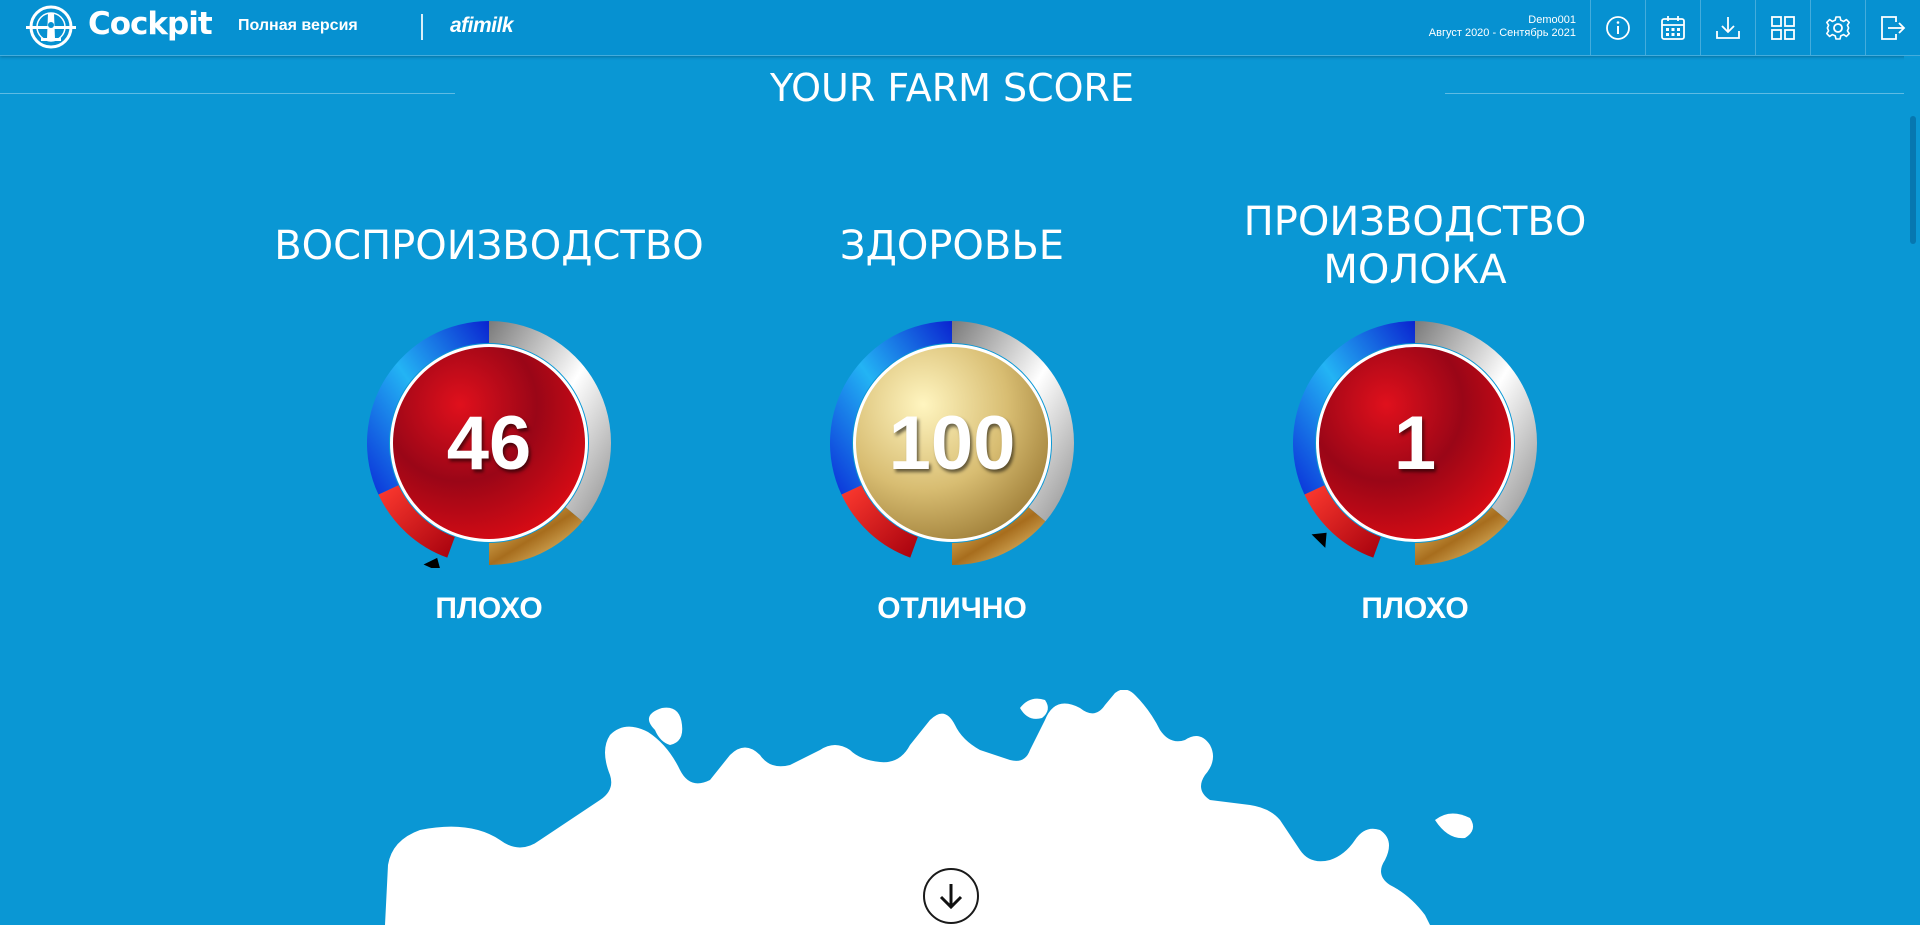  I want to click on settings-button, so click(1837, 27).